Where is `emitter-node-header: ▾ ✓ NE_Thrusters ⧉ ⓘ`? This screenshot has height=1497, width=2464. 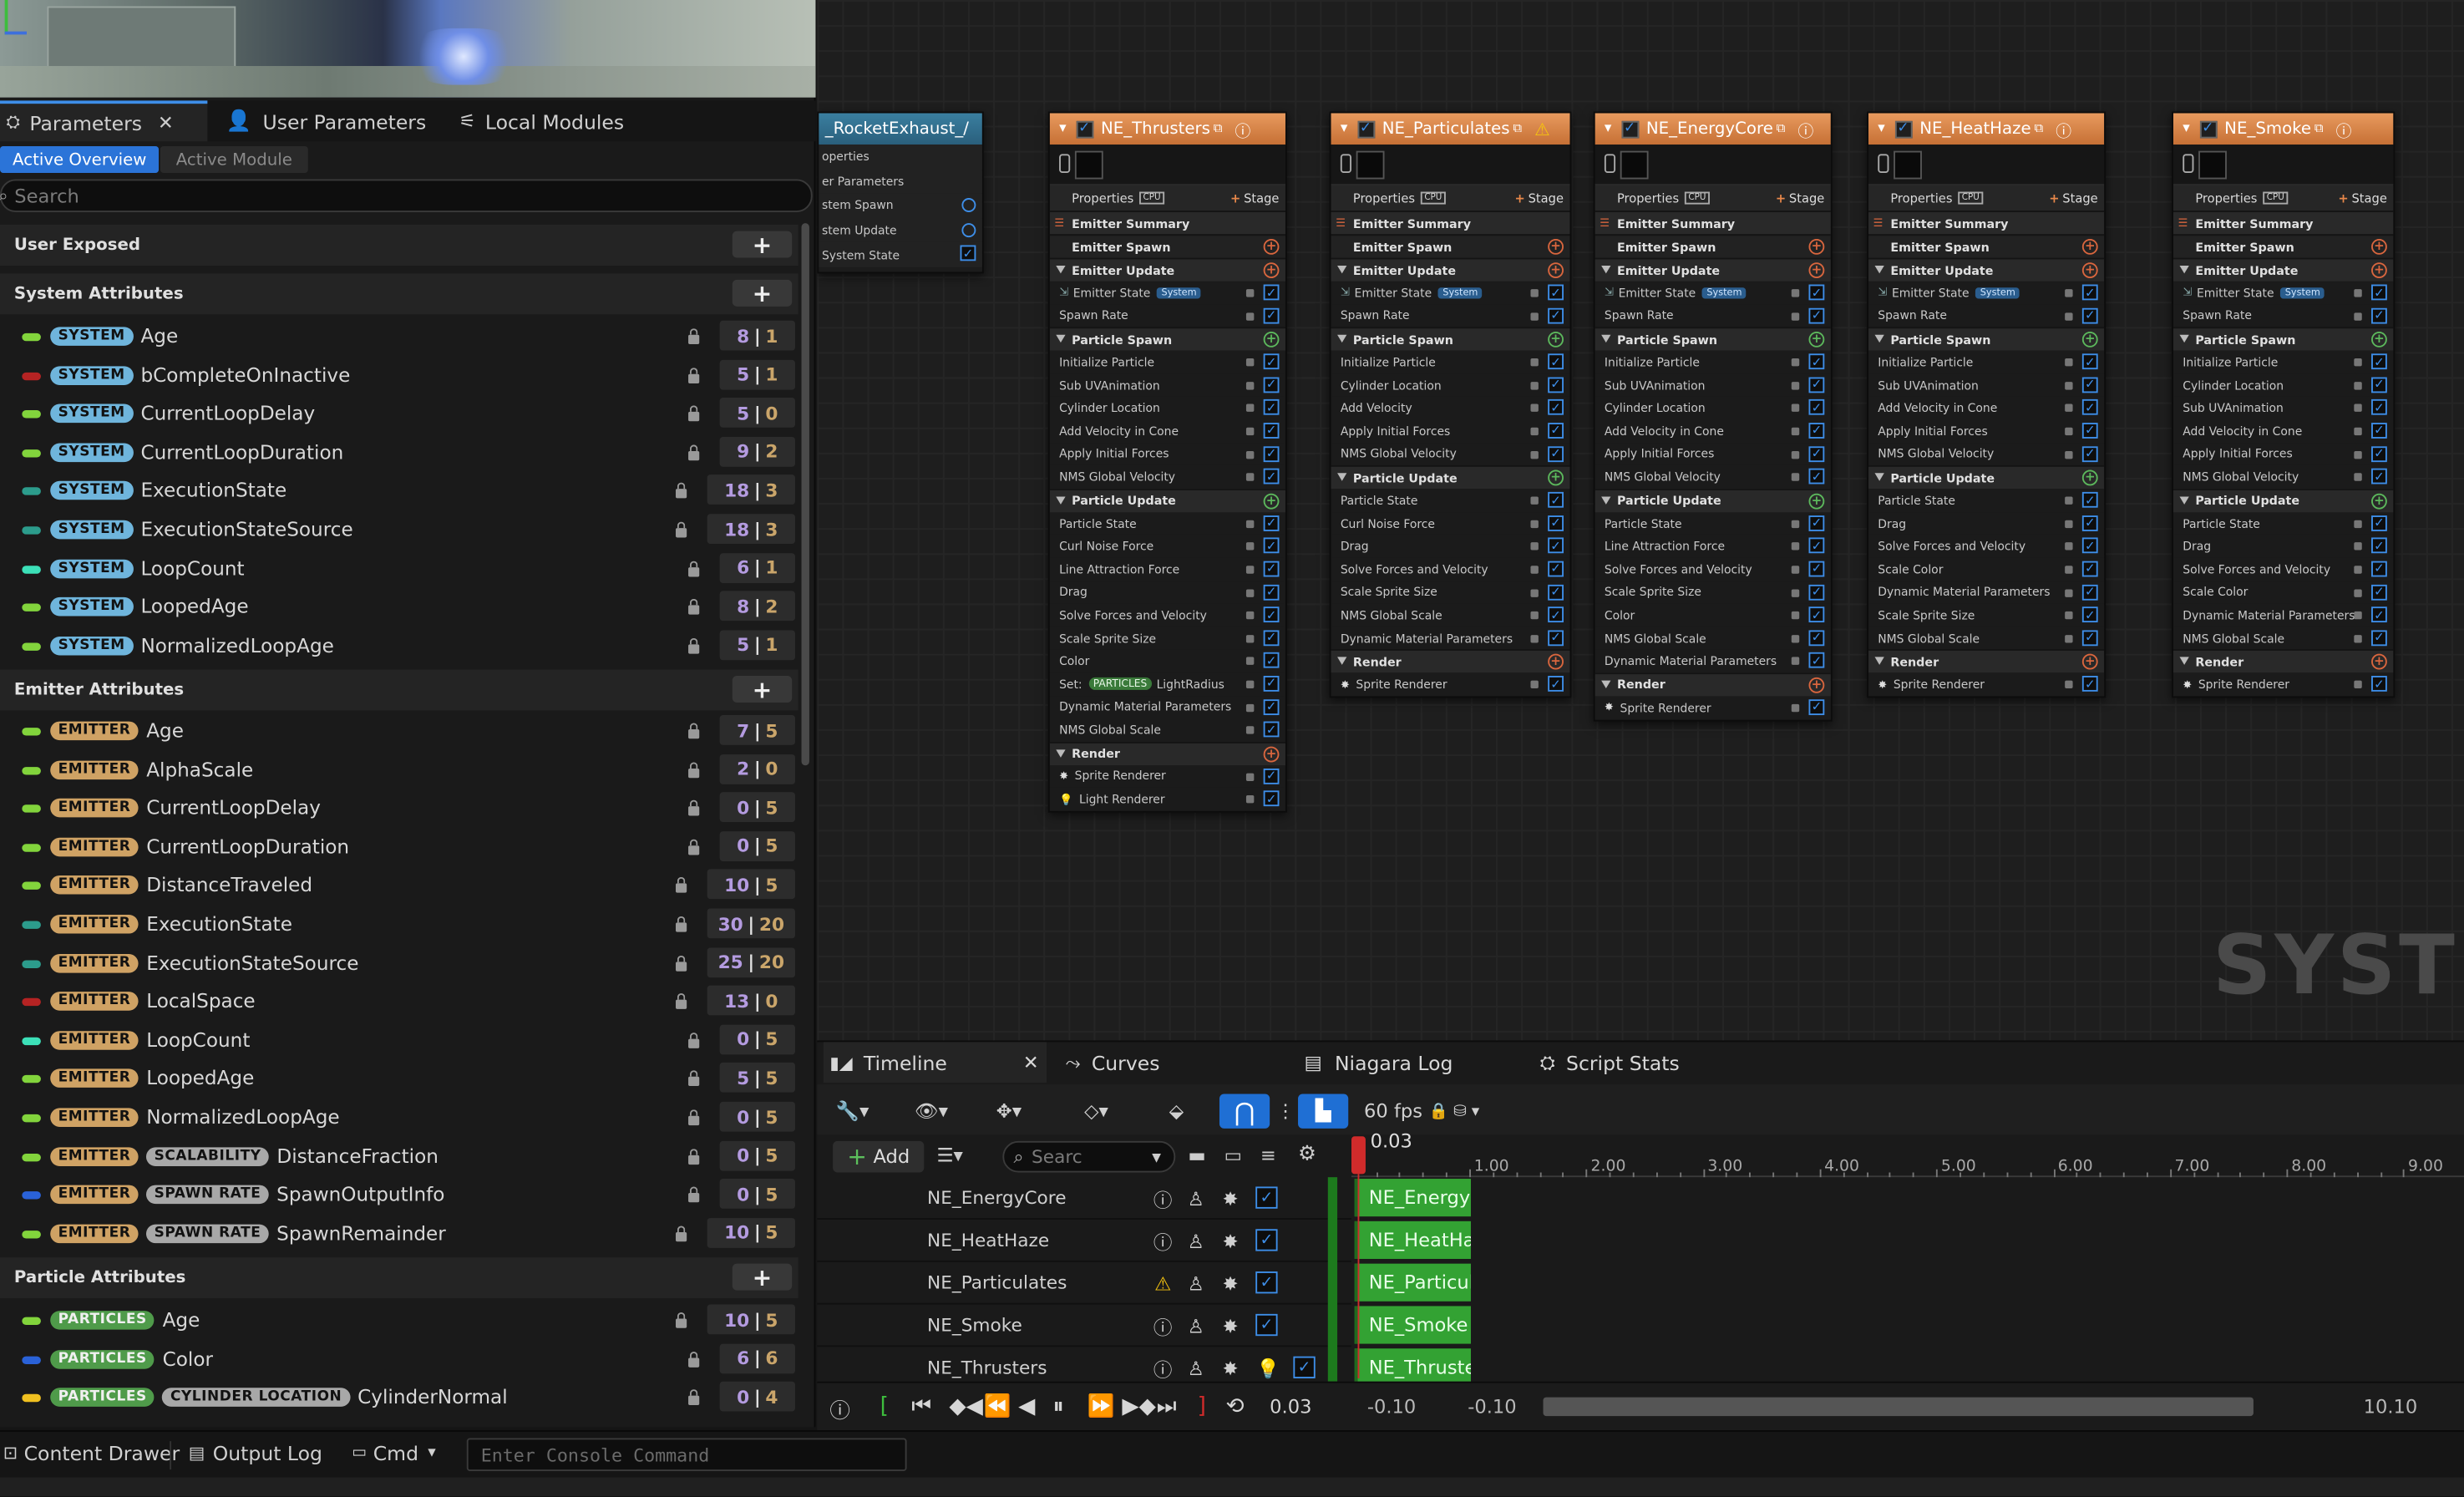
emitter-node-header: ▾ ✓ NE_Thrusters ⧉ ⓘ is located at coordinates (1167, 129).